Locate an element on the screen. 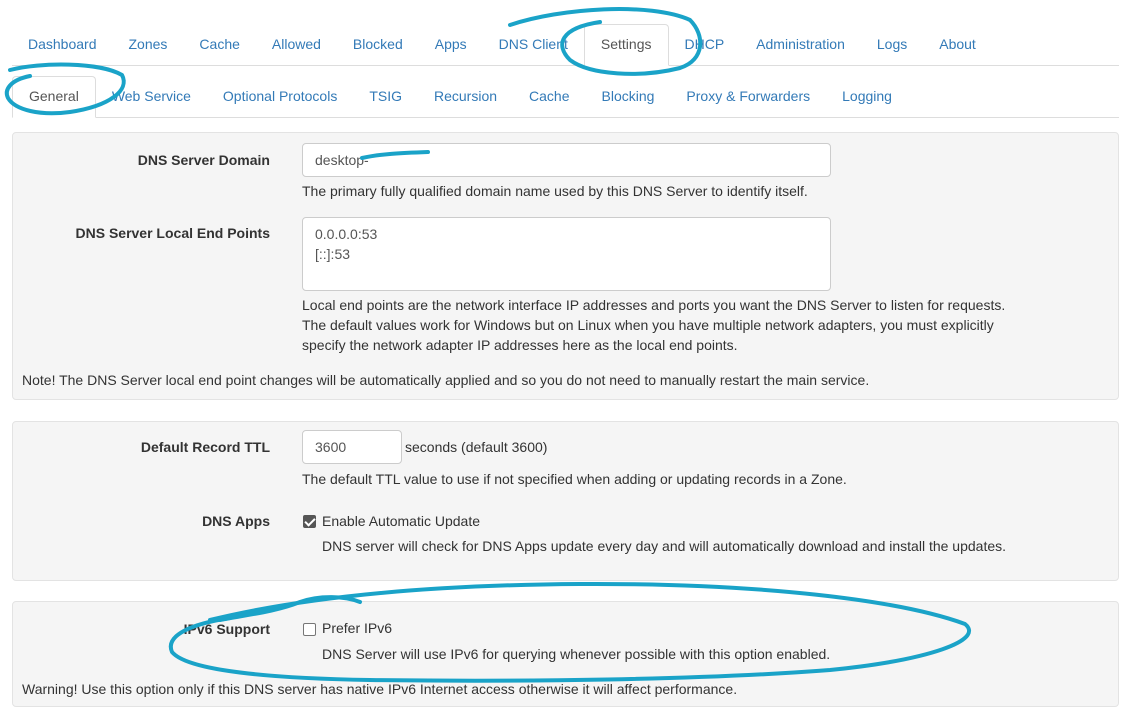 The width and height of the screenshot is (1146, 718). local-end-points-label: DNS Server Local End Points is located at coordinates (173, 233).